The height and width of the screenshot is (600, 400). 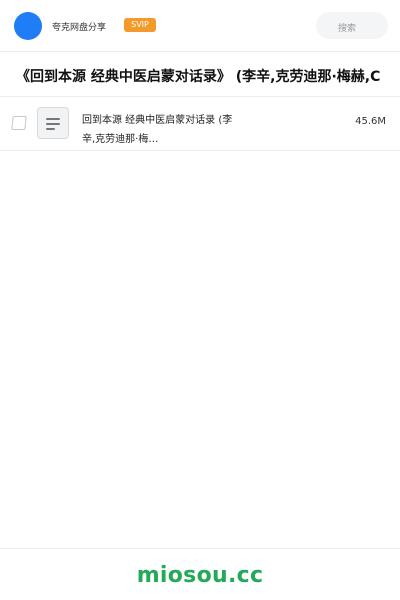 I want to click on file-size: 45.6M, so click(x=370, y=121).